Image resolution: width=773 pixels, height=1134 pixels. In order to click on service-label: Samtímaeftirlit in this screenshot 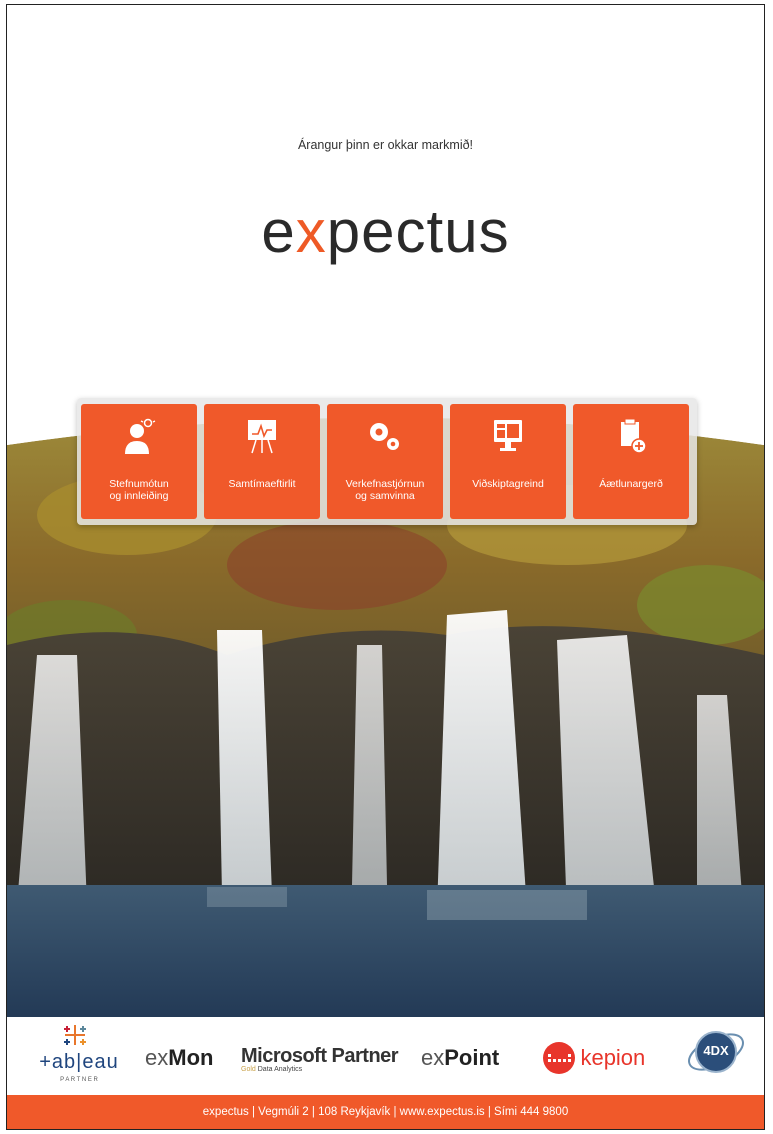, I will do `click(262, 484)`.